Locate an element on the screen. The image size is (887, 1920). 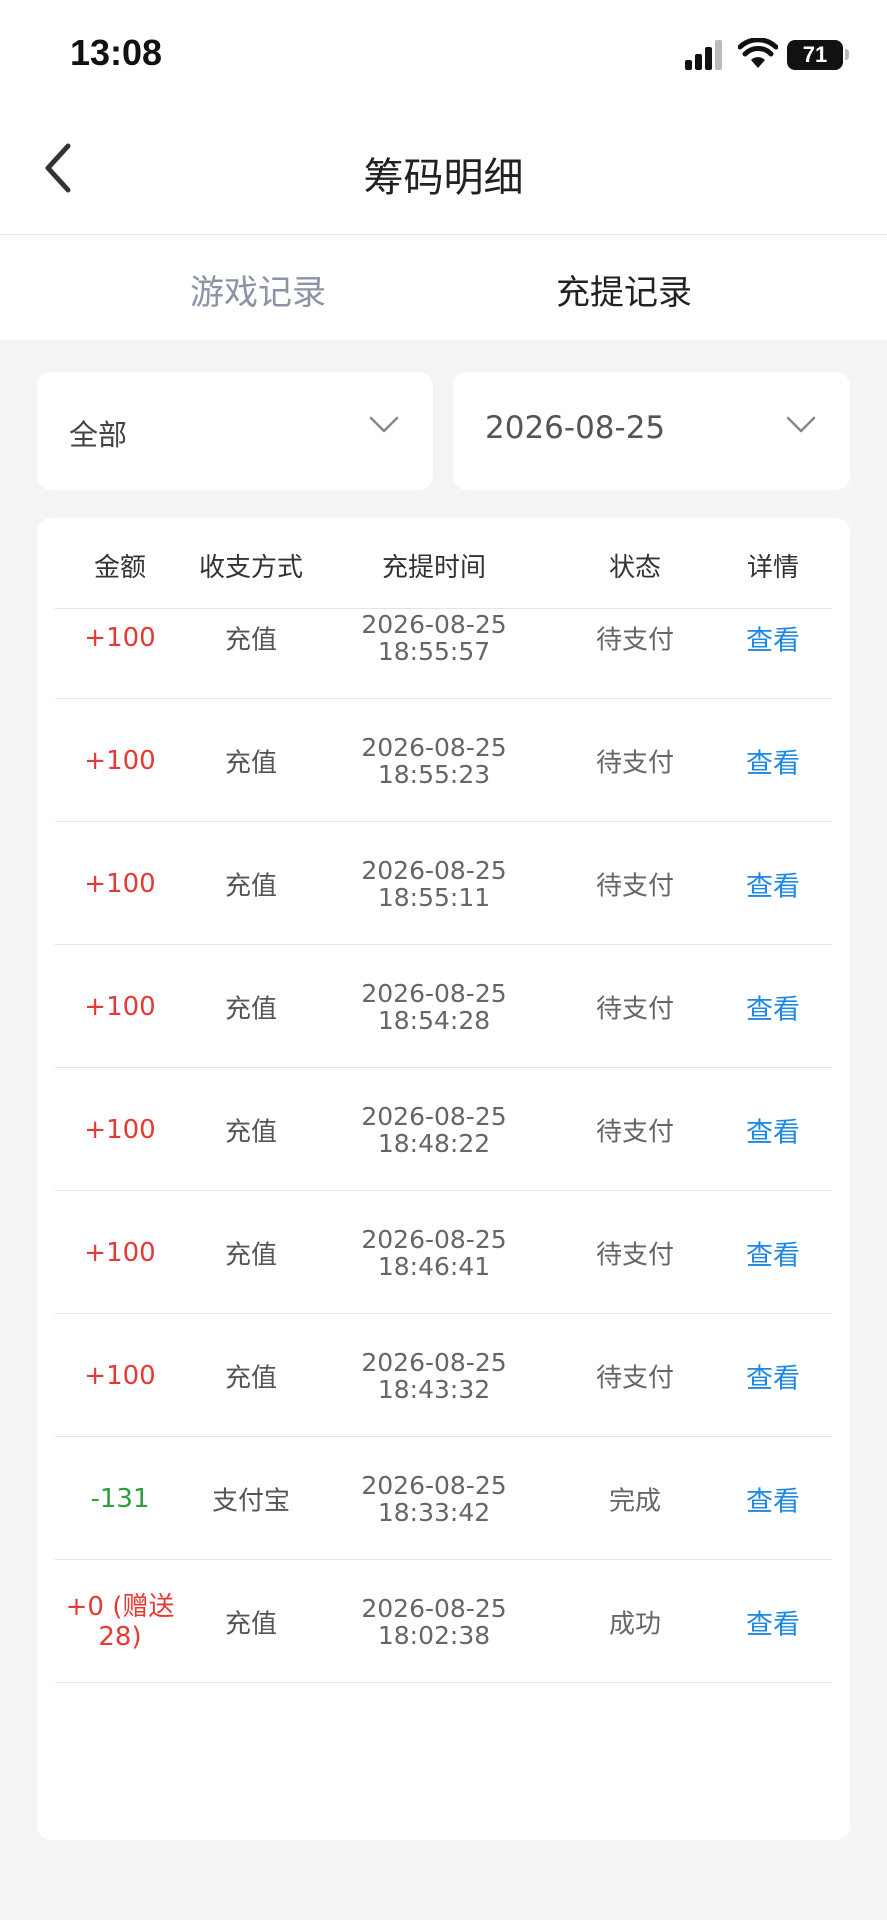
wifi-icon is located at coordinates (758, 53).